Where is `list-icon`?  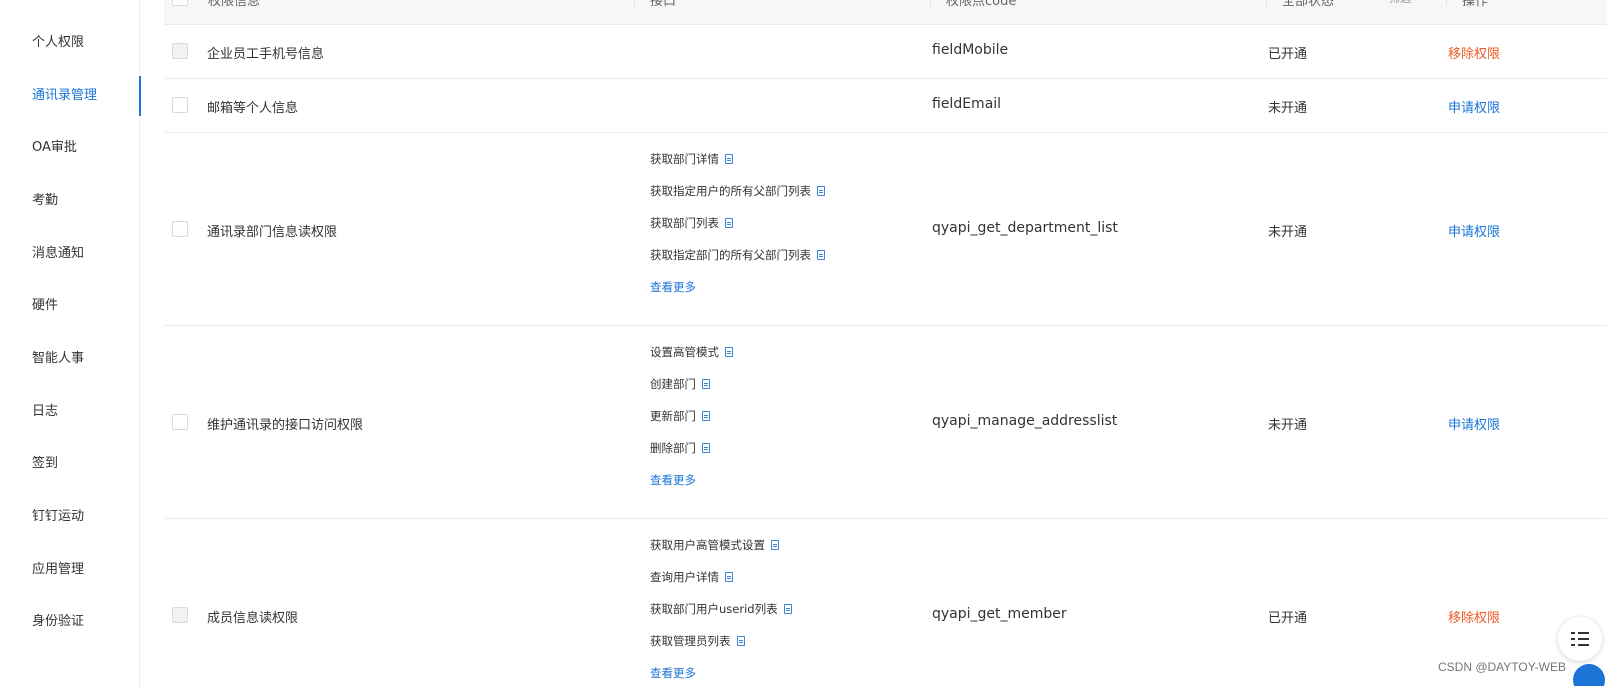 list-icon is located at coordinates (1580, 639).